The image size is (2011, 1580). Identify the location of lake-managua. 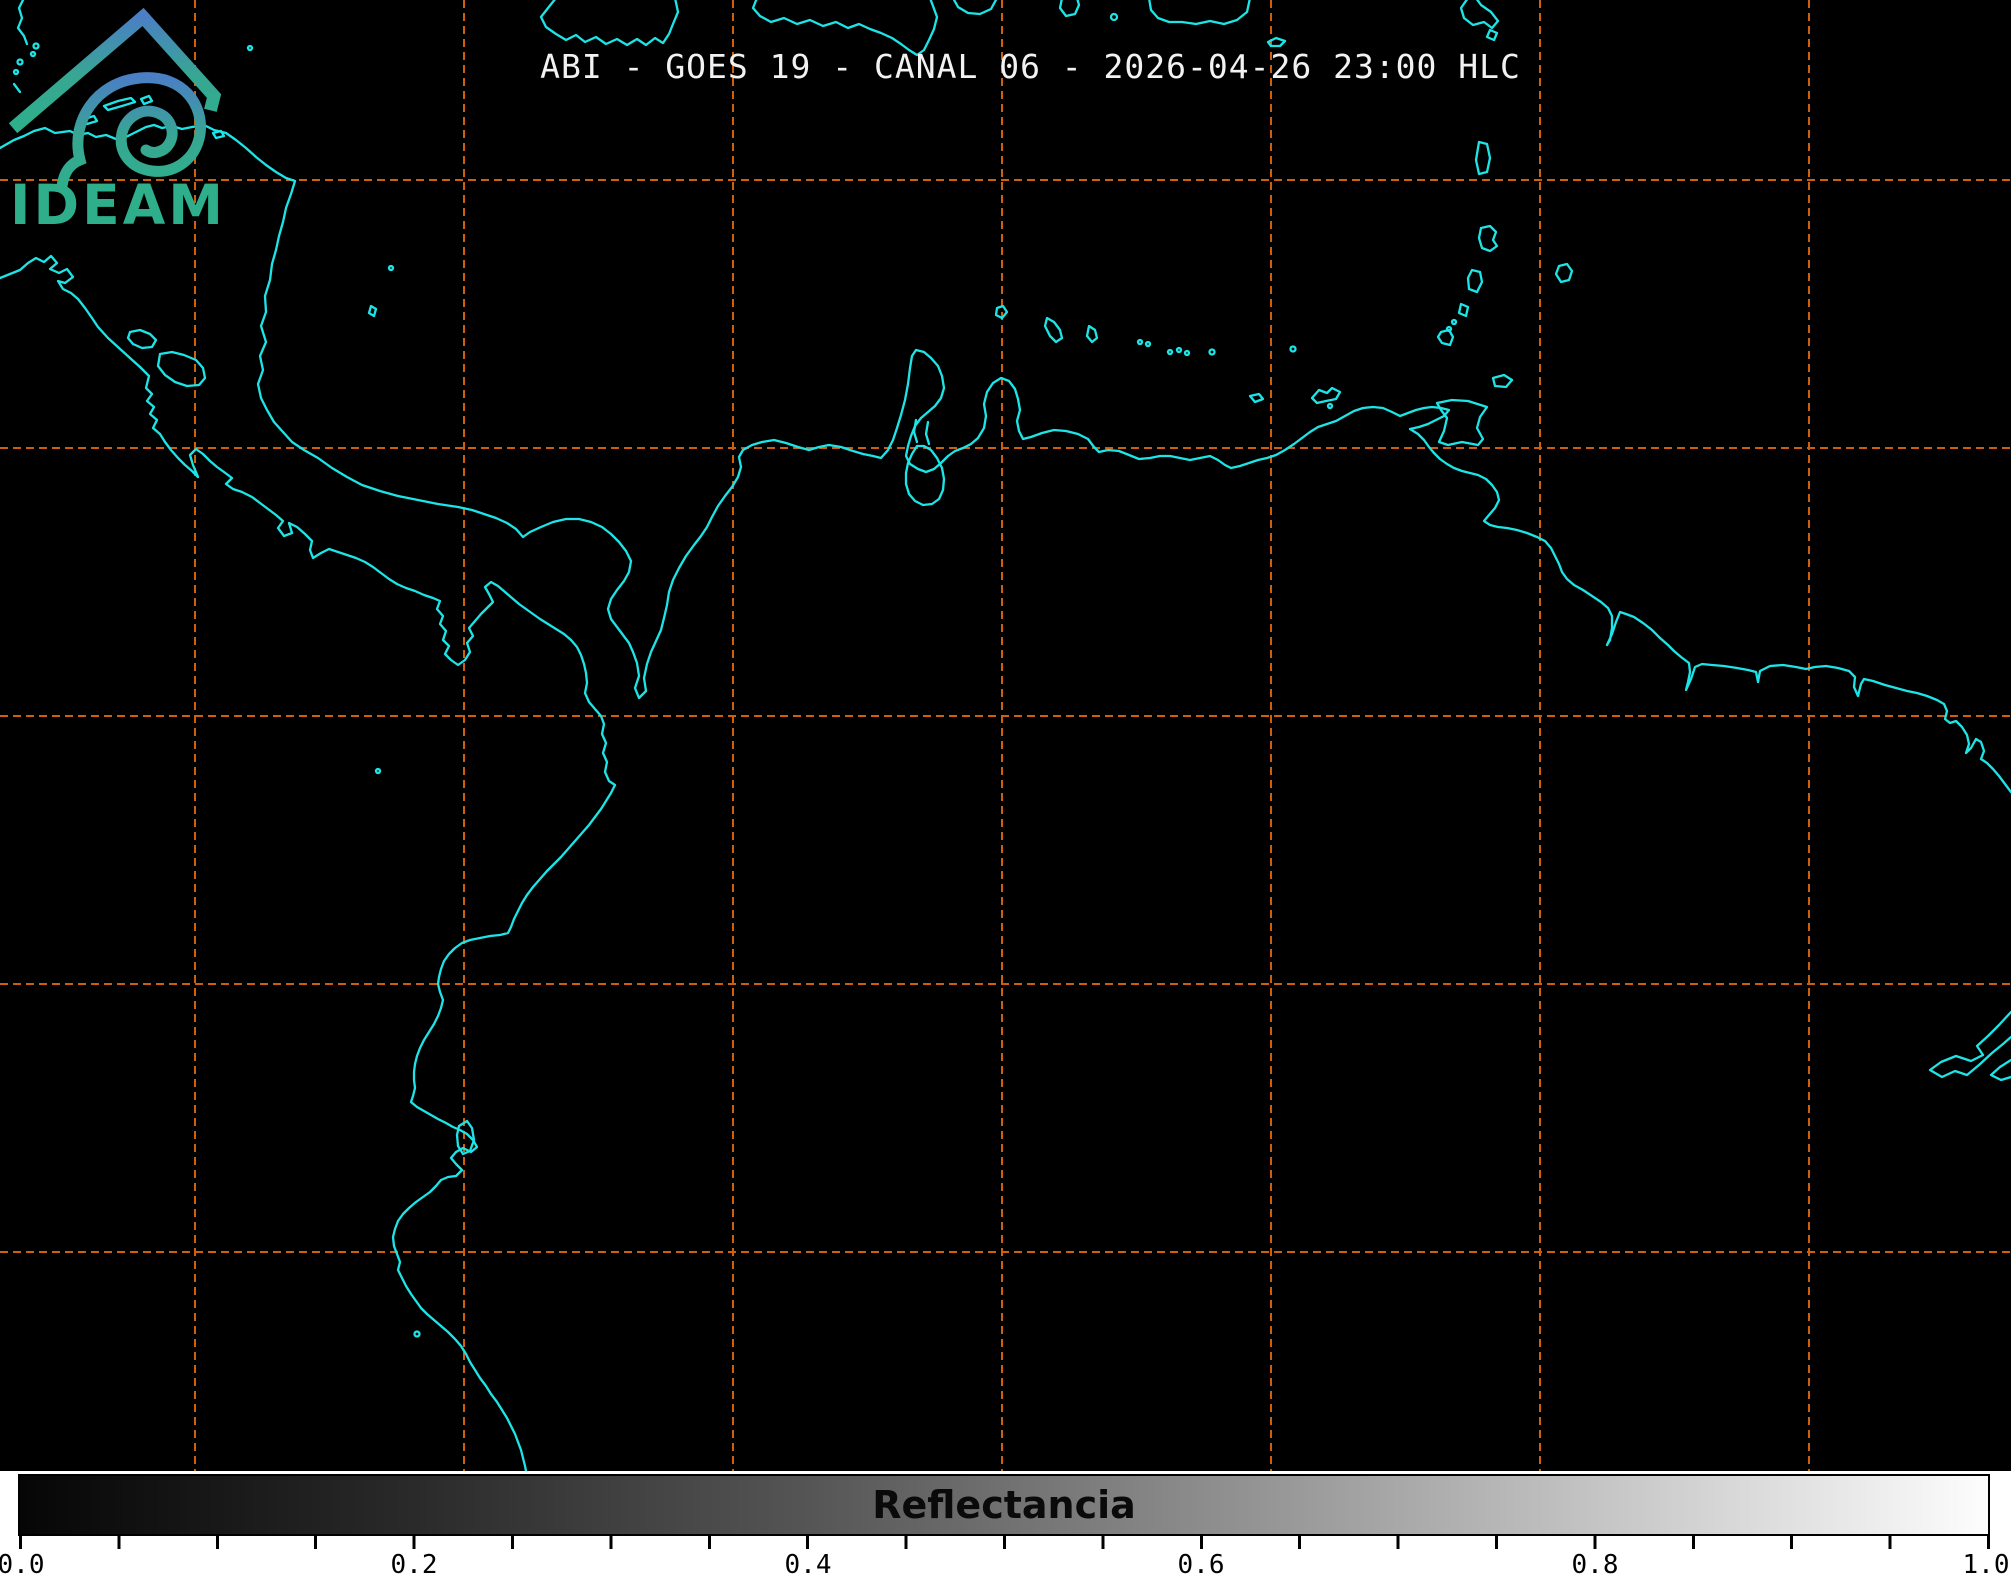
(142, 339).